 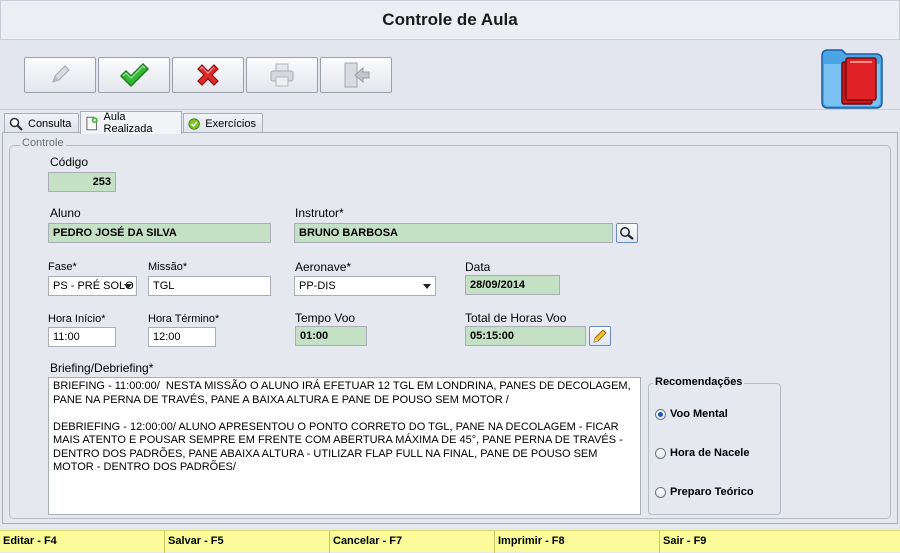 I want to click on search-icon, so click(x=16, y=124).